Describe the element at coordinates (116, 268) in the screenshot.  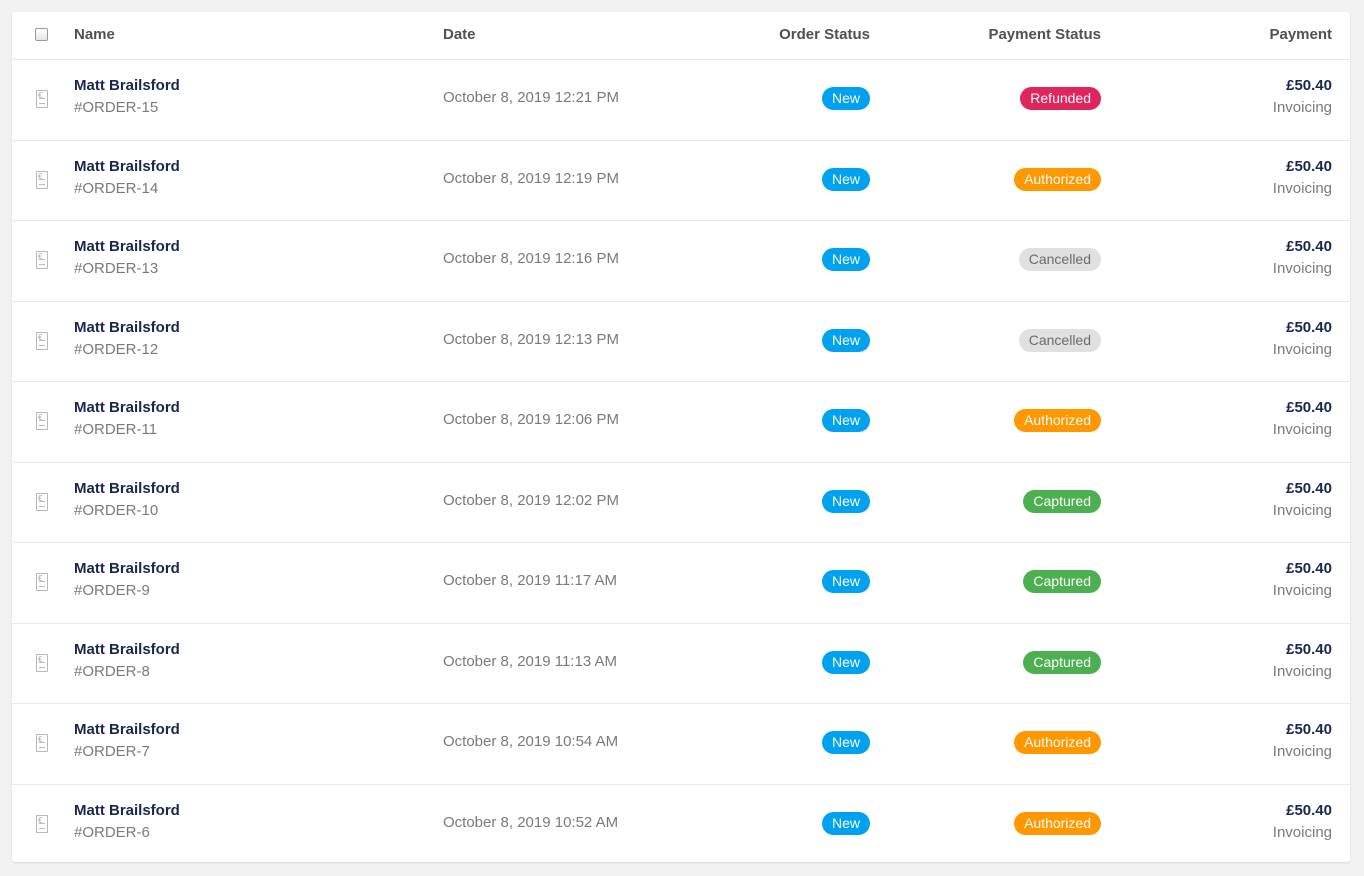
I see `order-number: #ORDER-13` at that location.